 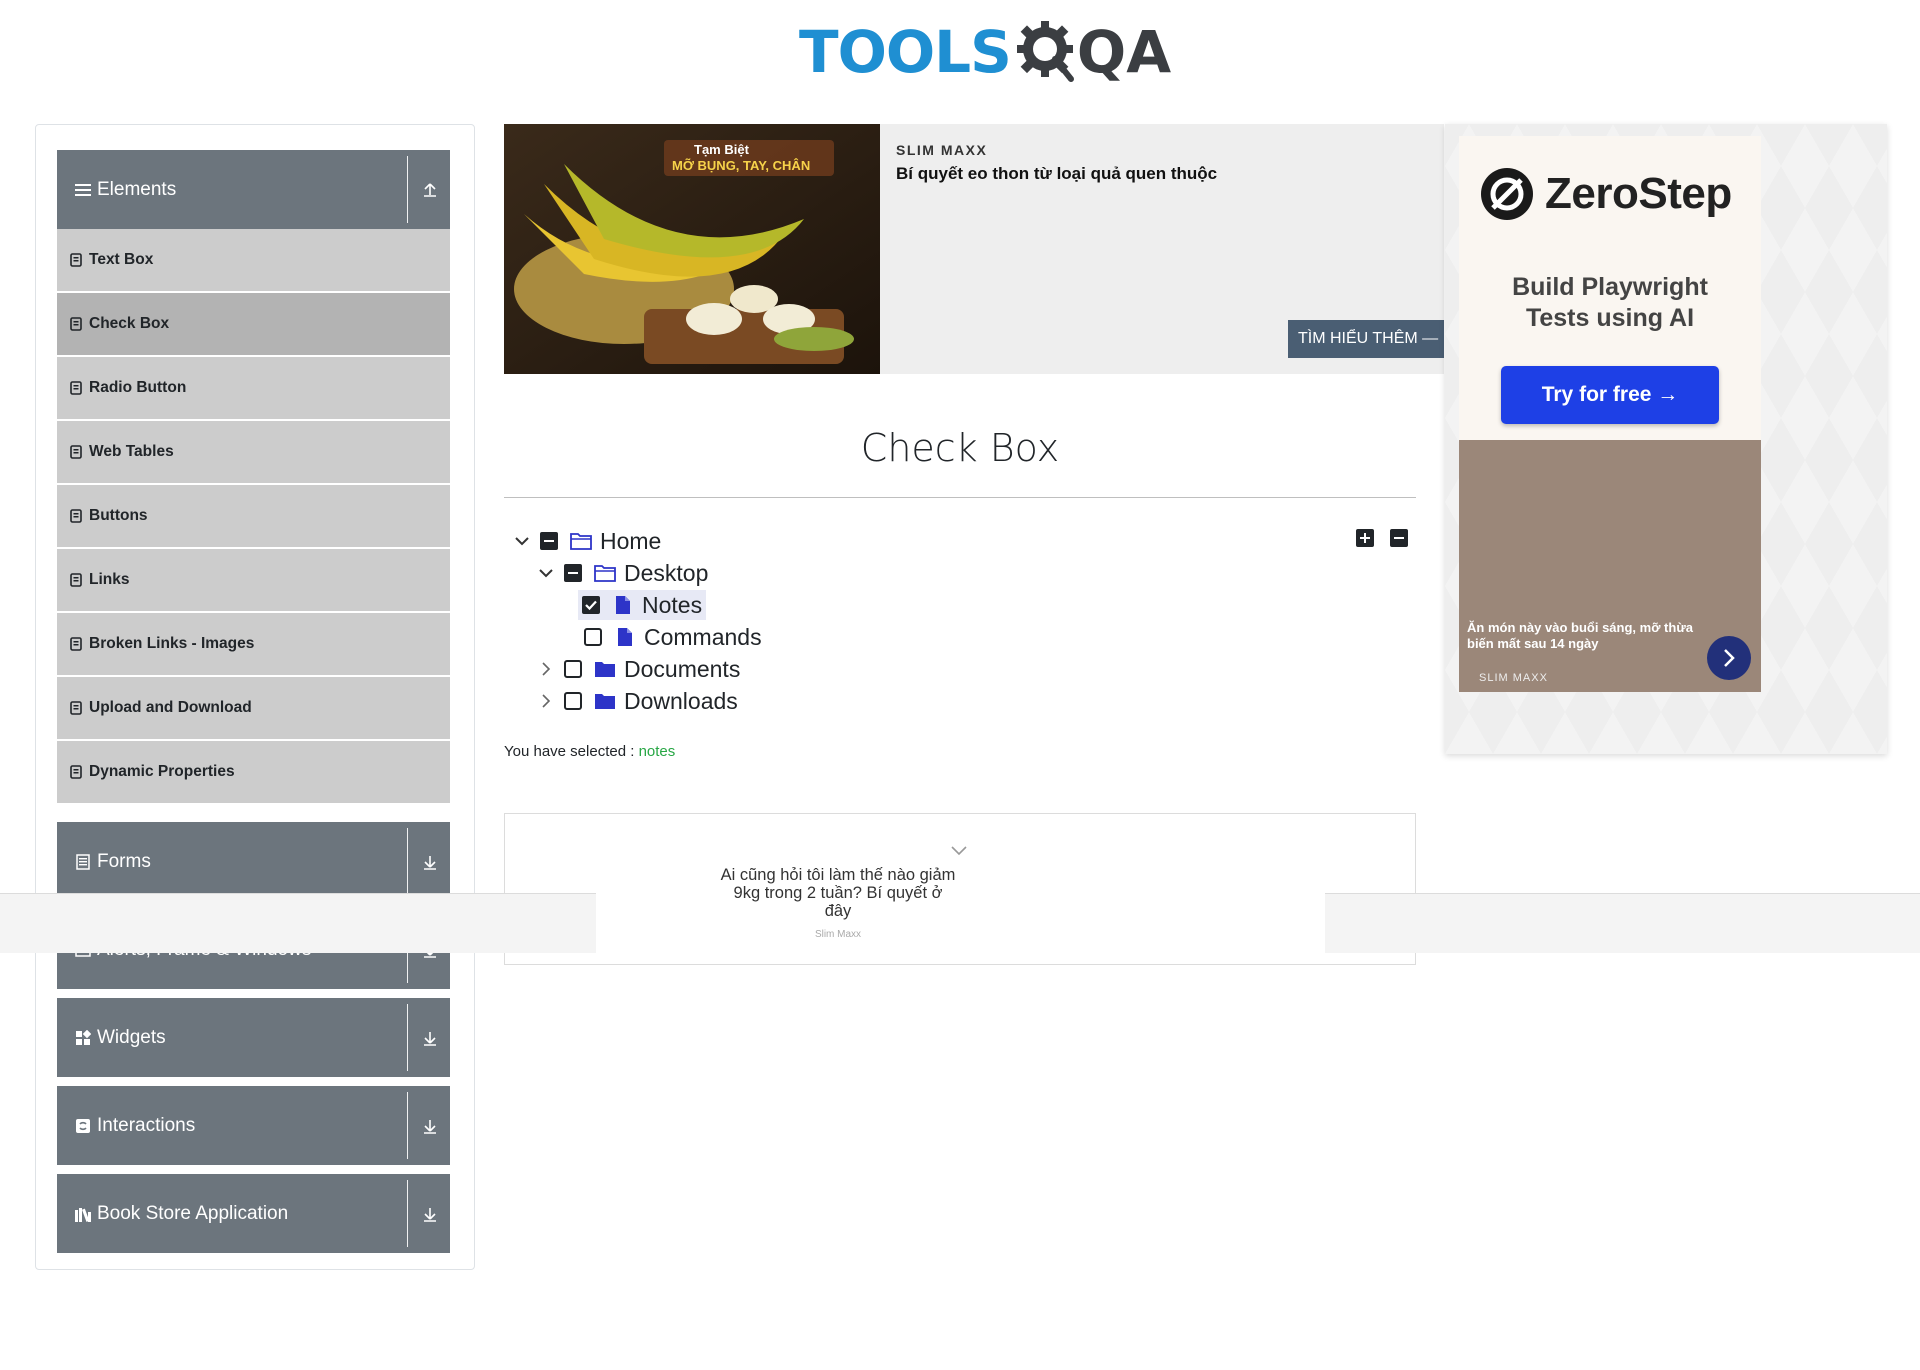 I want to click on logo-tools-text: TOOLS, so click(x=905, y=52).